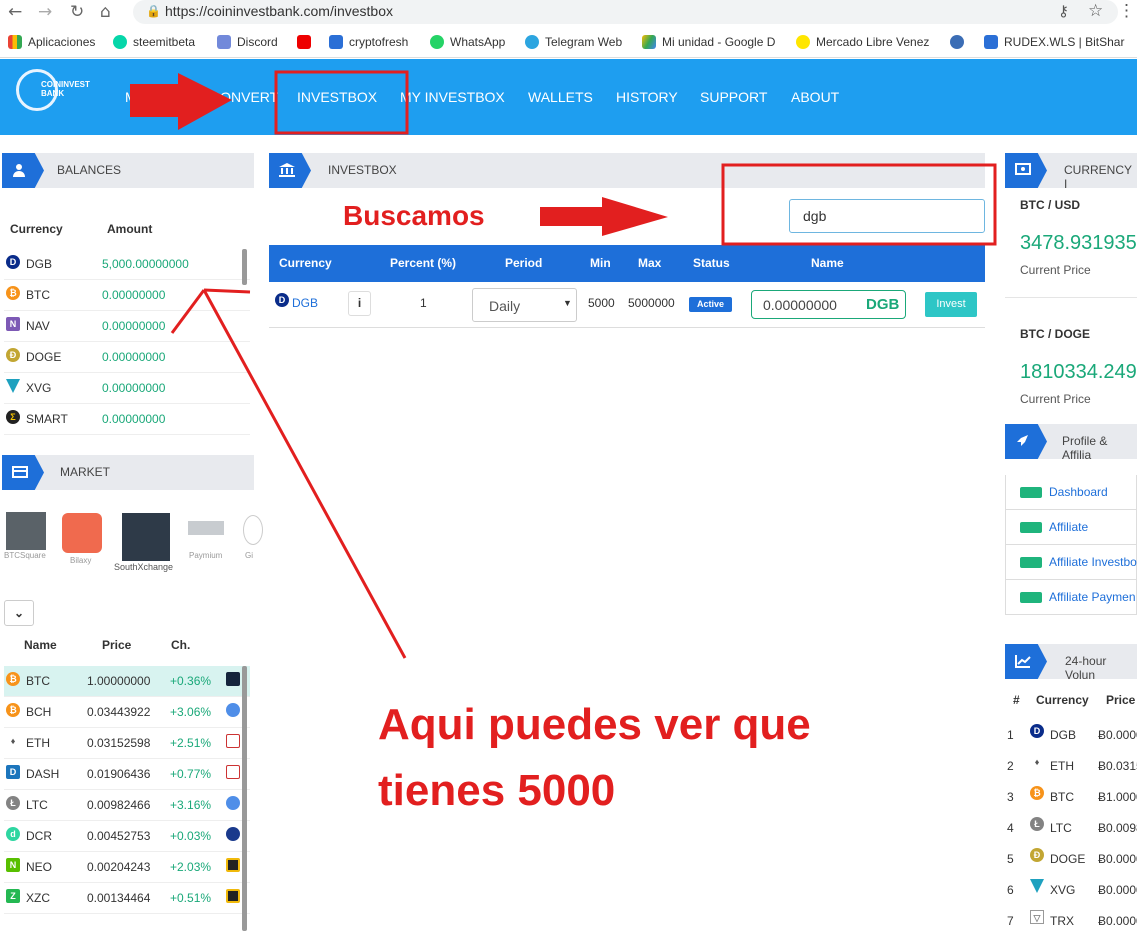 The image size is (1137, 931). What do you see at coordinates (304, 474) in the screenshot?
I see `balance-arrow-line` at bounding box center [304, 474].